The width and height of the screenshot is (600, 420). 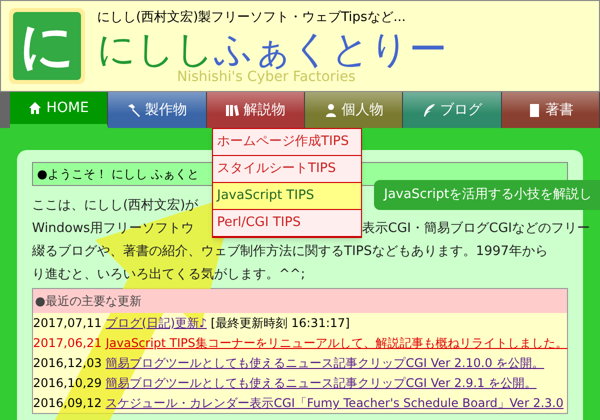 What do you see at coordinates (67, 323) in the screenshot?
I see `news-date: 2017,07,11` at bounding box center [67, 323].